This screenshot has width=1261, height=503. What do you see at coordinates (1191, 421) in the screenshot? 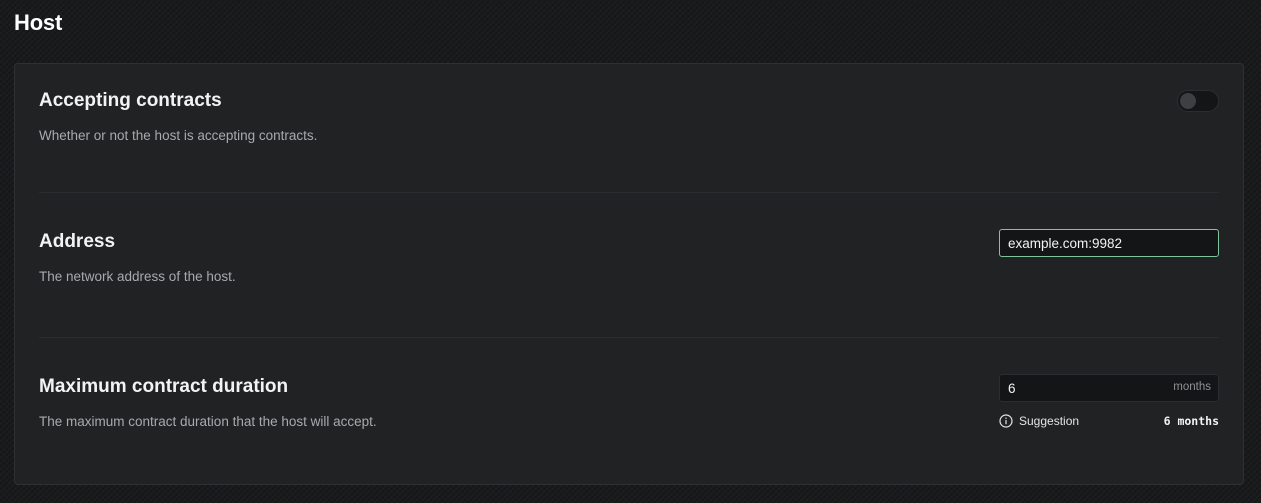
I see `suggestion-value: 6 months` at bounding box center [1191, 421].